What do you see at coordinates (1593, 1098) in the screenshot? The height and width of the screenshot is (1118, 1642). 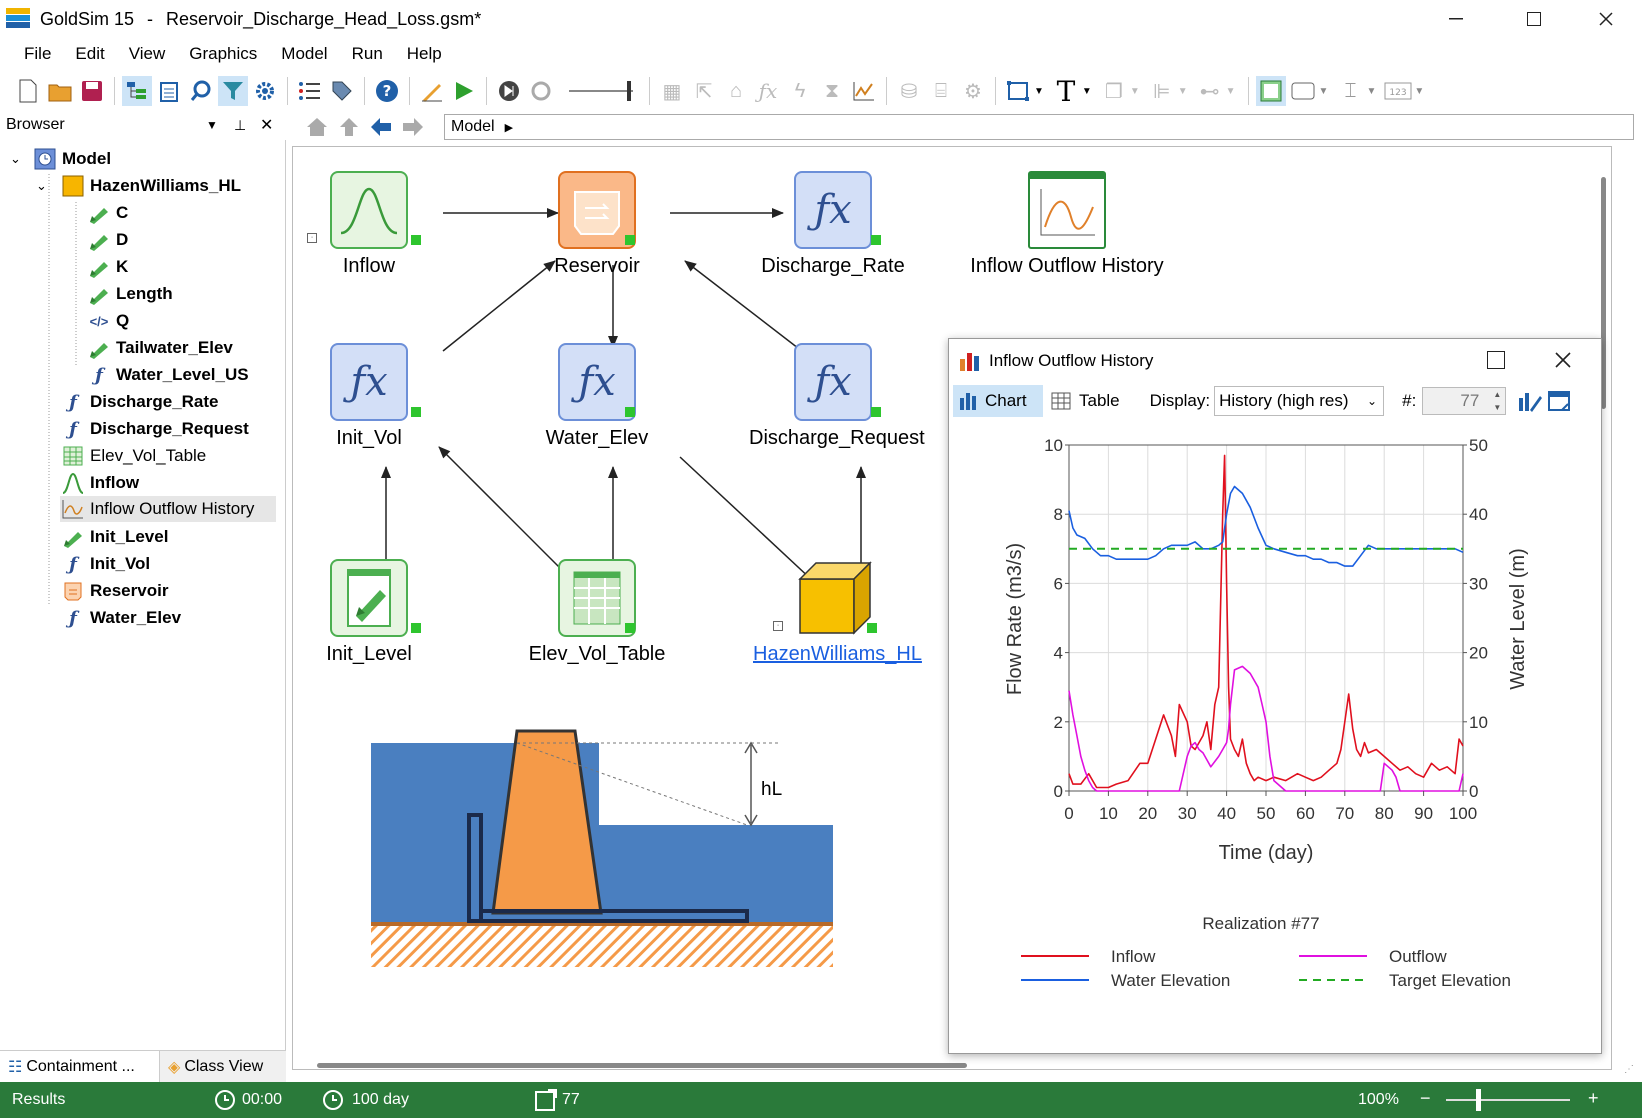 I see `zoom-in-button: +` at bounding box center [1593, 1098].